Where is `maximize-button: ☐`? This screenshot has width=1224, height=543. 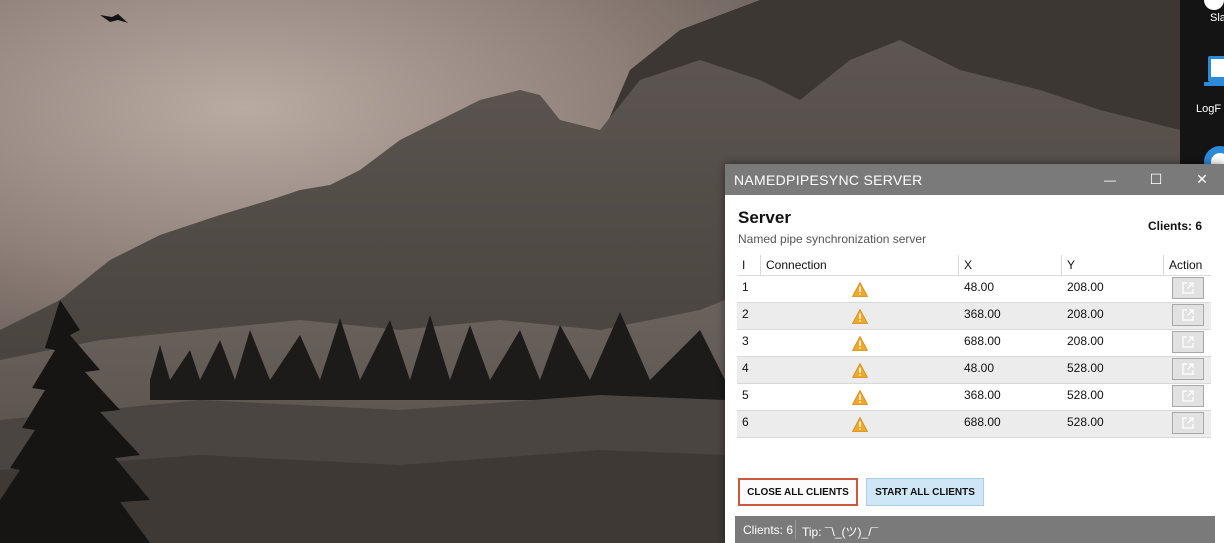 maximize-button: ☐ is located at coordinates (1156, 179).